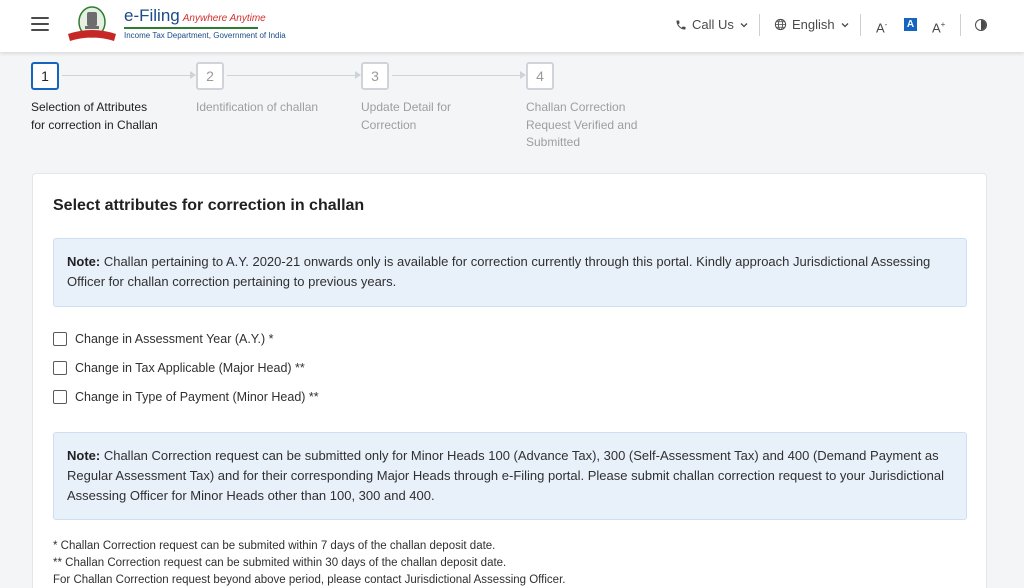  I want to click on globe-icon, so click(780, 24).